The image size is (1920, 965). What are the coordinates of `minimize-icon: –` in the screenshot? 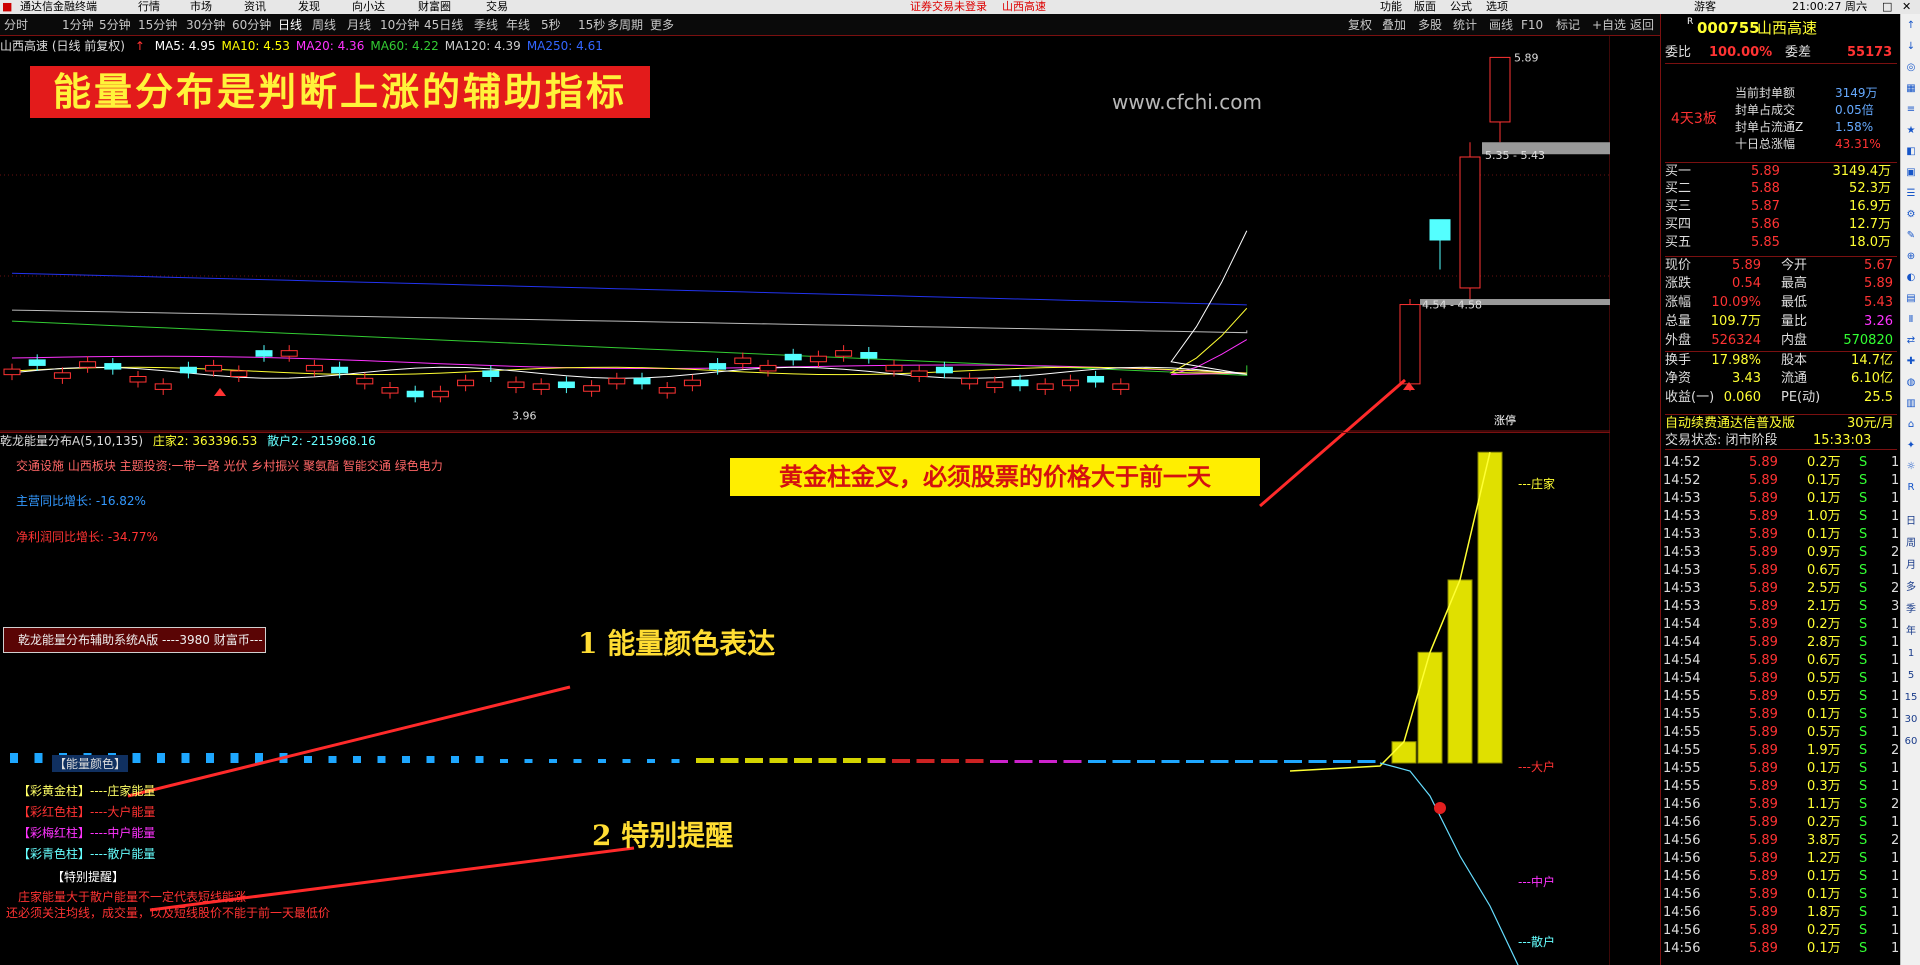 It's located at (1865, 7).